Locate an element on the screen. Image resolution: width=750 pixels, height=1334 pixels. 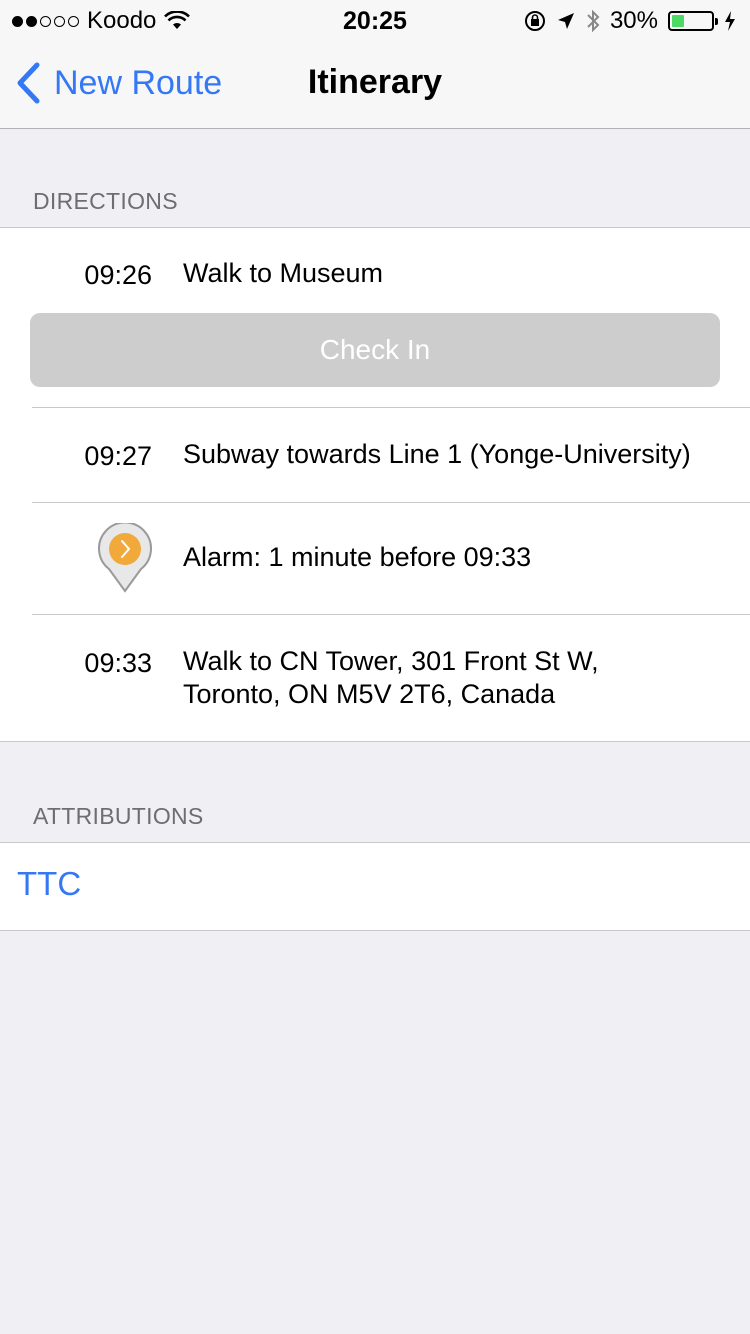
status-right: 30% is located at coordinates (630, 21).